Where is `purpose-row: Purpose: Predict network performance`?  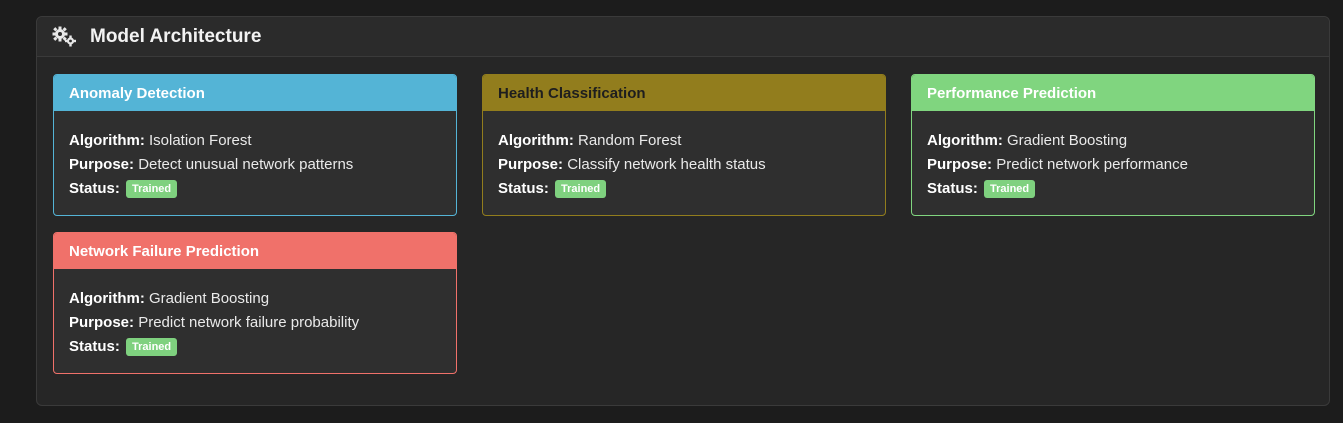 purpose-row: Purpose: Predict network performance is located at coordinates (1113, 165).